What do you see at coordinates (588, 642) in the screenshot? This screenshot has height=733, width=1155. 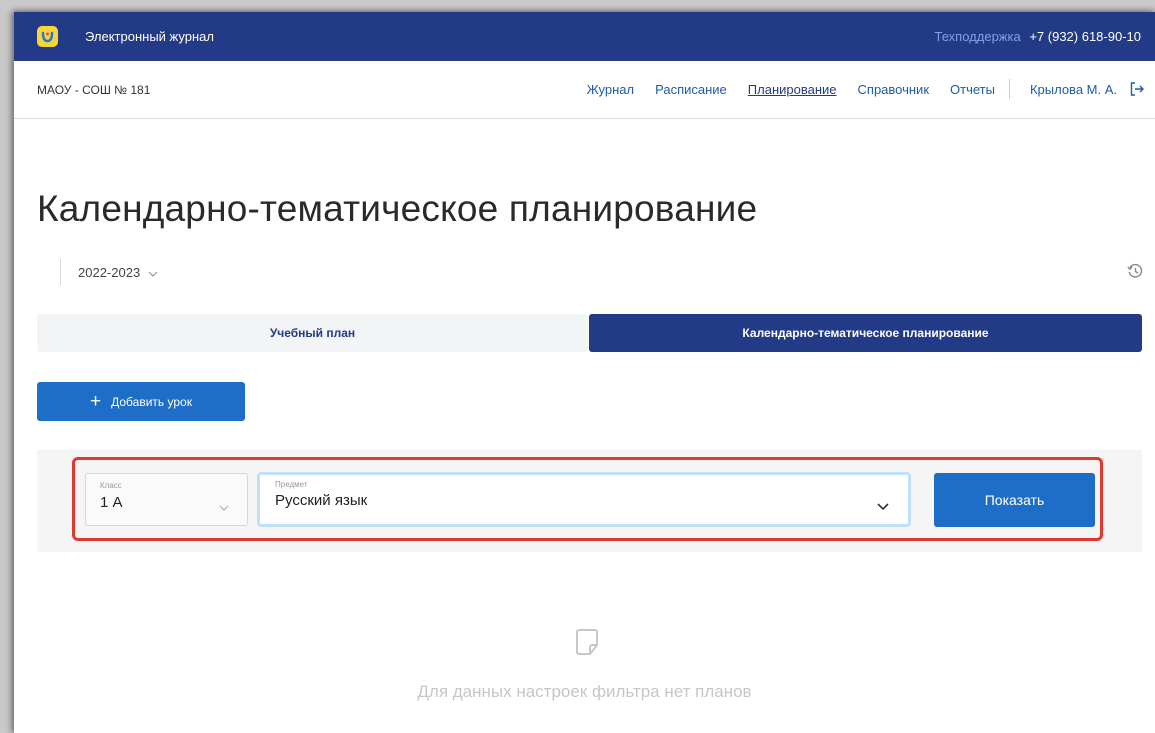 I see `document-icon` at bounding box center [588, 642].